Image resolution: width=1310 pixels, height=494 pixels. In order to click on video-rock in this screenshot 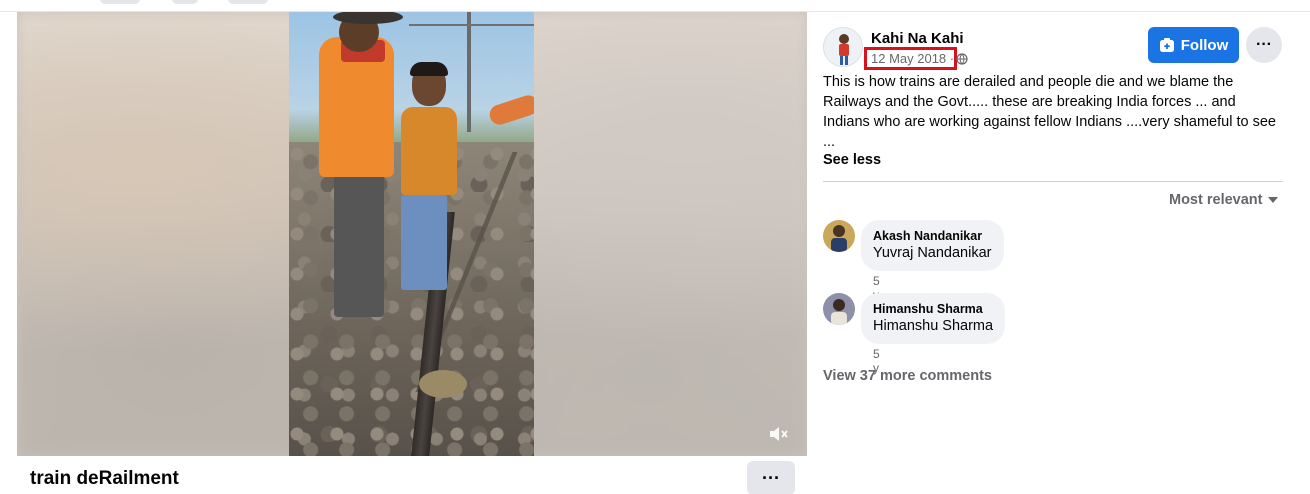, I will do `click(443, 384)`.